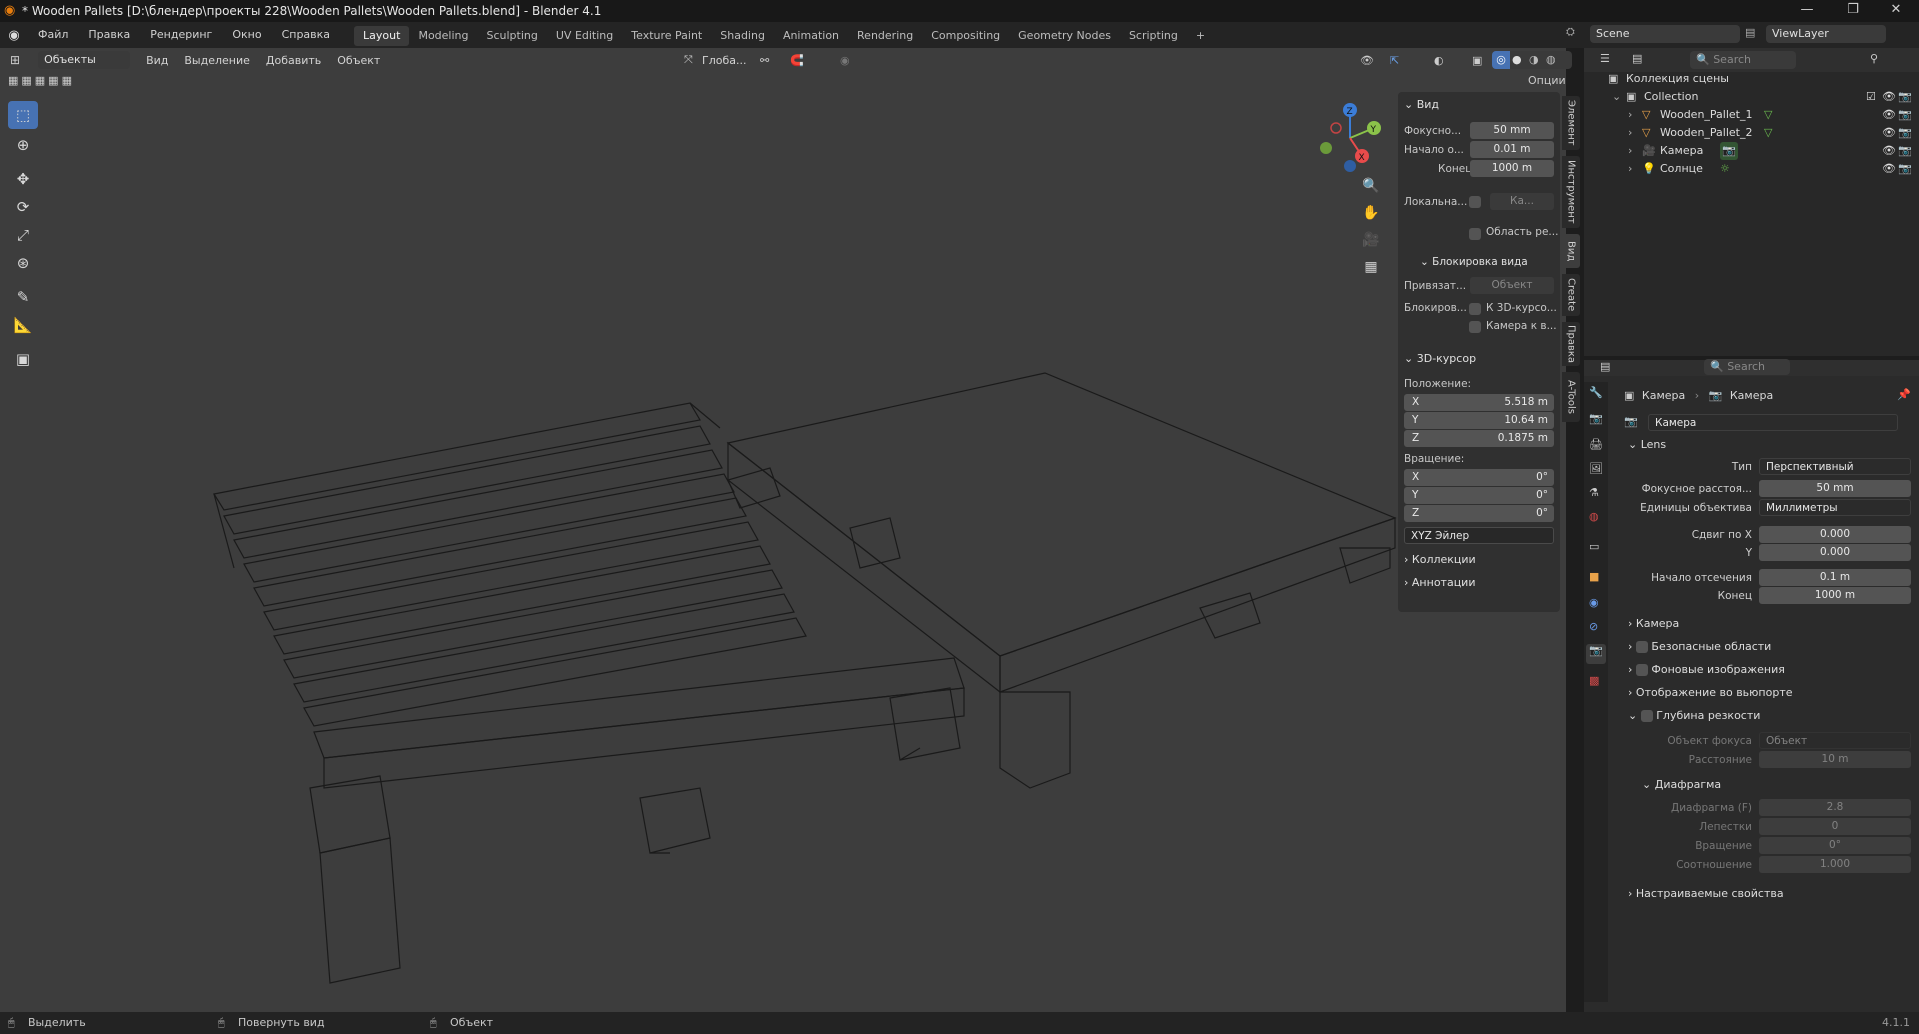  Describe the element at coordinates (41, 80) in the screenshot. I see `selection-mode-icons: ▦▦▦▦▦` at that location.